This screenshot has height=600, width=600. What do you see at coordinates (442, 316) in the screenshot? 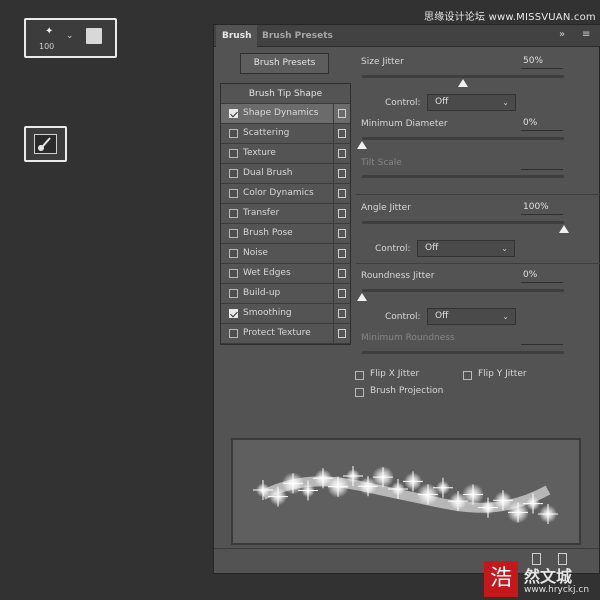
I see `control-3-value: Off` at bounding box center [442, 316].